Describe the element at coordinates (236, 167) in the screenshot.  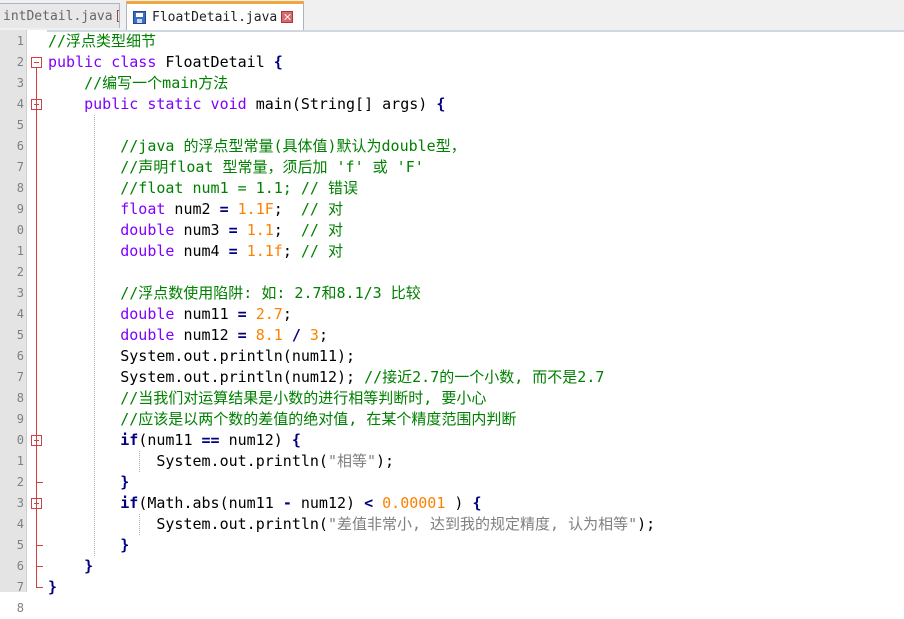
I see `code-line: //声明float 型常量，须后加 'f' 或 'F'` at that location.